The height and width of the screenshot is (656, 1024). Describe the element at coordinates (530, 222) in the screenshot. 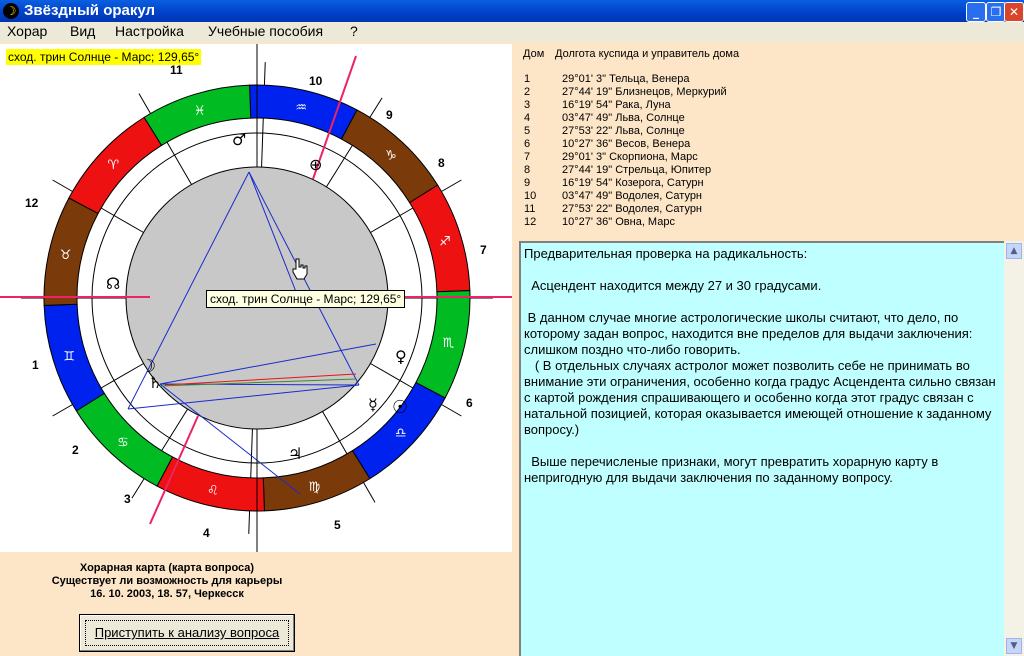

I see `house-number-cell: 12` at that location.